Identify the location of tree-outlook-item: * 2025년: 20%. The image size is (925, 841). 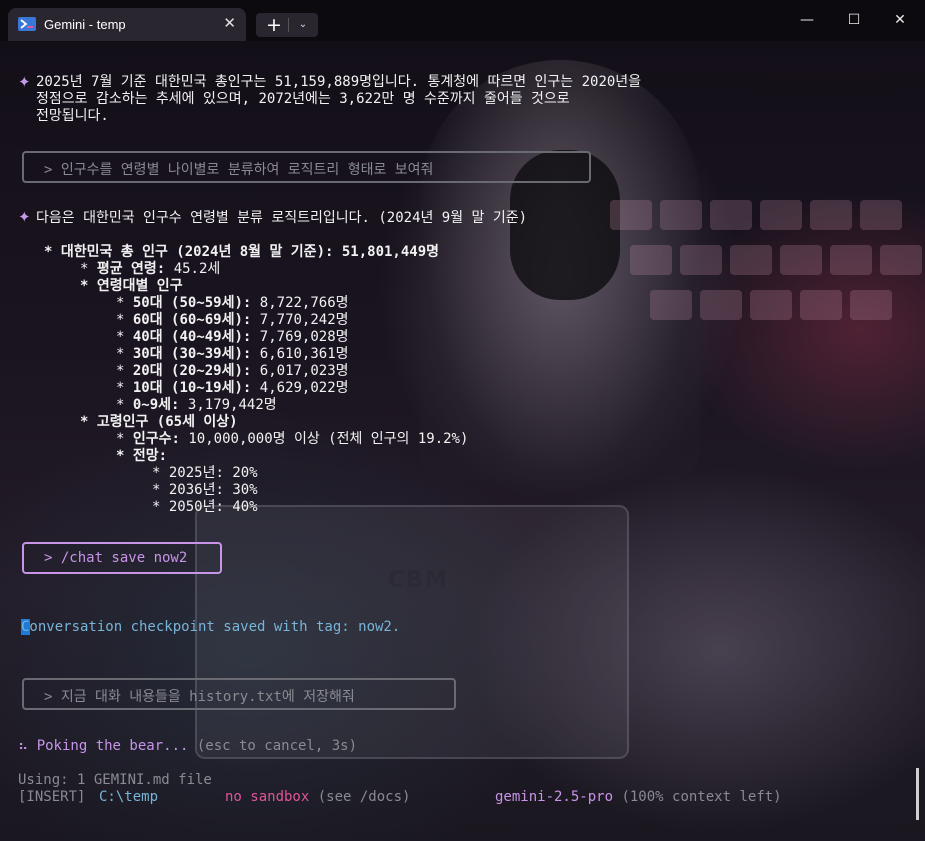
(205, 473).